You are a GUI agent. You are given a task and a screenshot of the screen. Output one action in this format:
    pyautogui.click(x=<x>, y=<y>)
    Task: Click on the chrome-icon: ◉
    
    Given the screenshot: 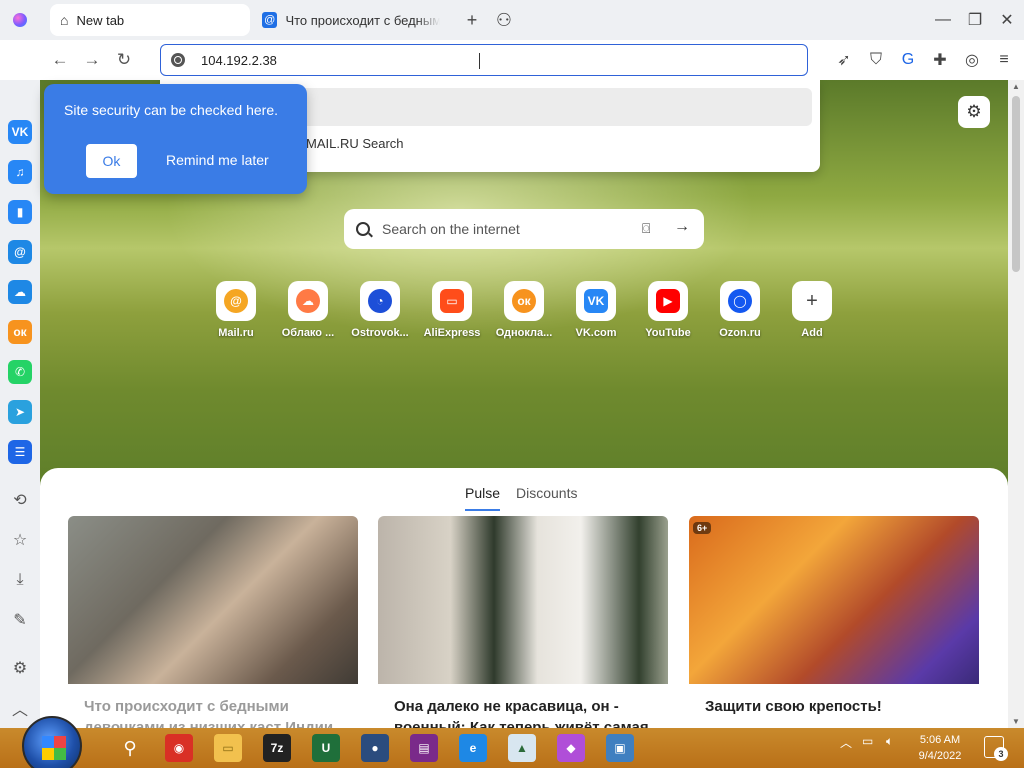 What is the action you would take?
    pyautogui.click(x=179, y=748)
    